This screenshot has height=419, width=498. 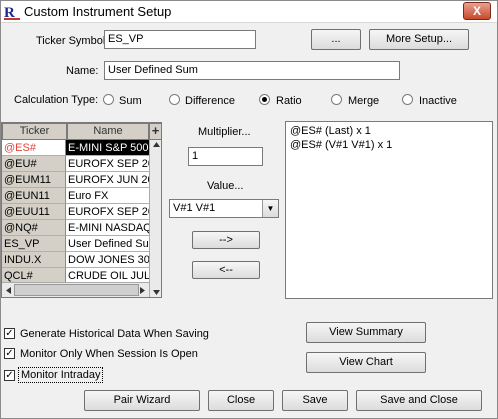 I want to click on ticker-cell: @EUN11, so click(x=34, y=196).